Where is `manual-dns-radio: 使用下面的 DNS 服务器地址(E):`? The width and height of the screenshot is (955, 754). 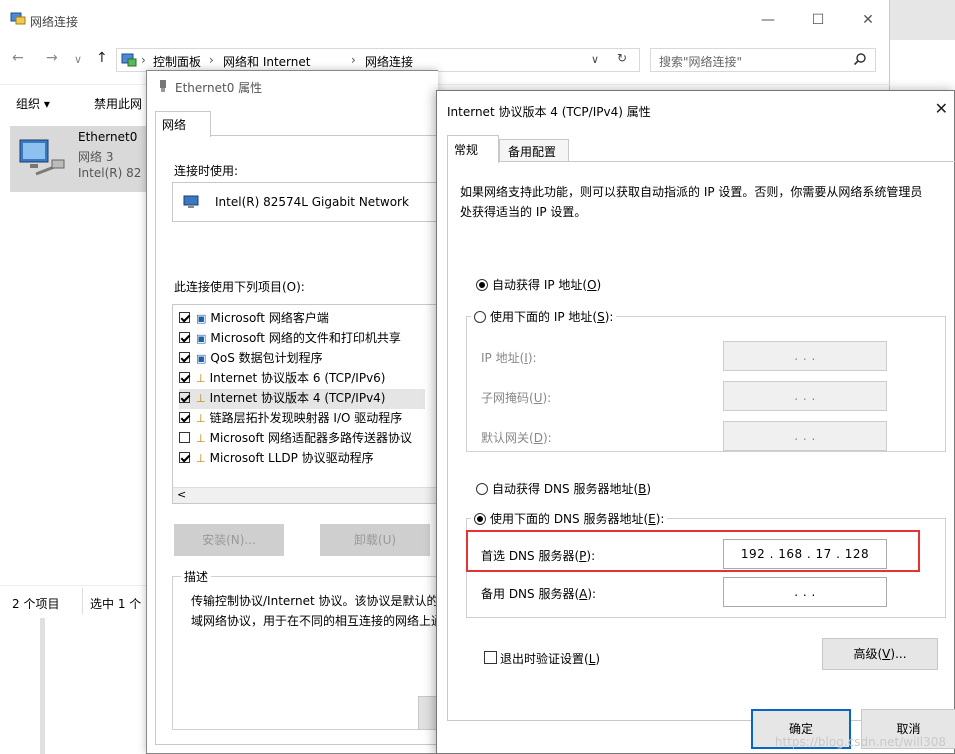 manual-dns-radio: 使用下面的 DNS 服务器地址(E): is located at coordinates (569, 518).